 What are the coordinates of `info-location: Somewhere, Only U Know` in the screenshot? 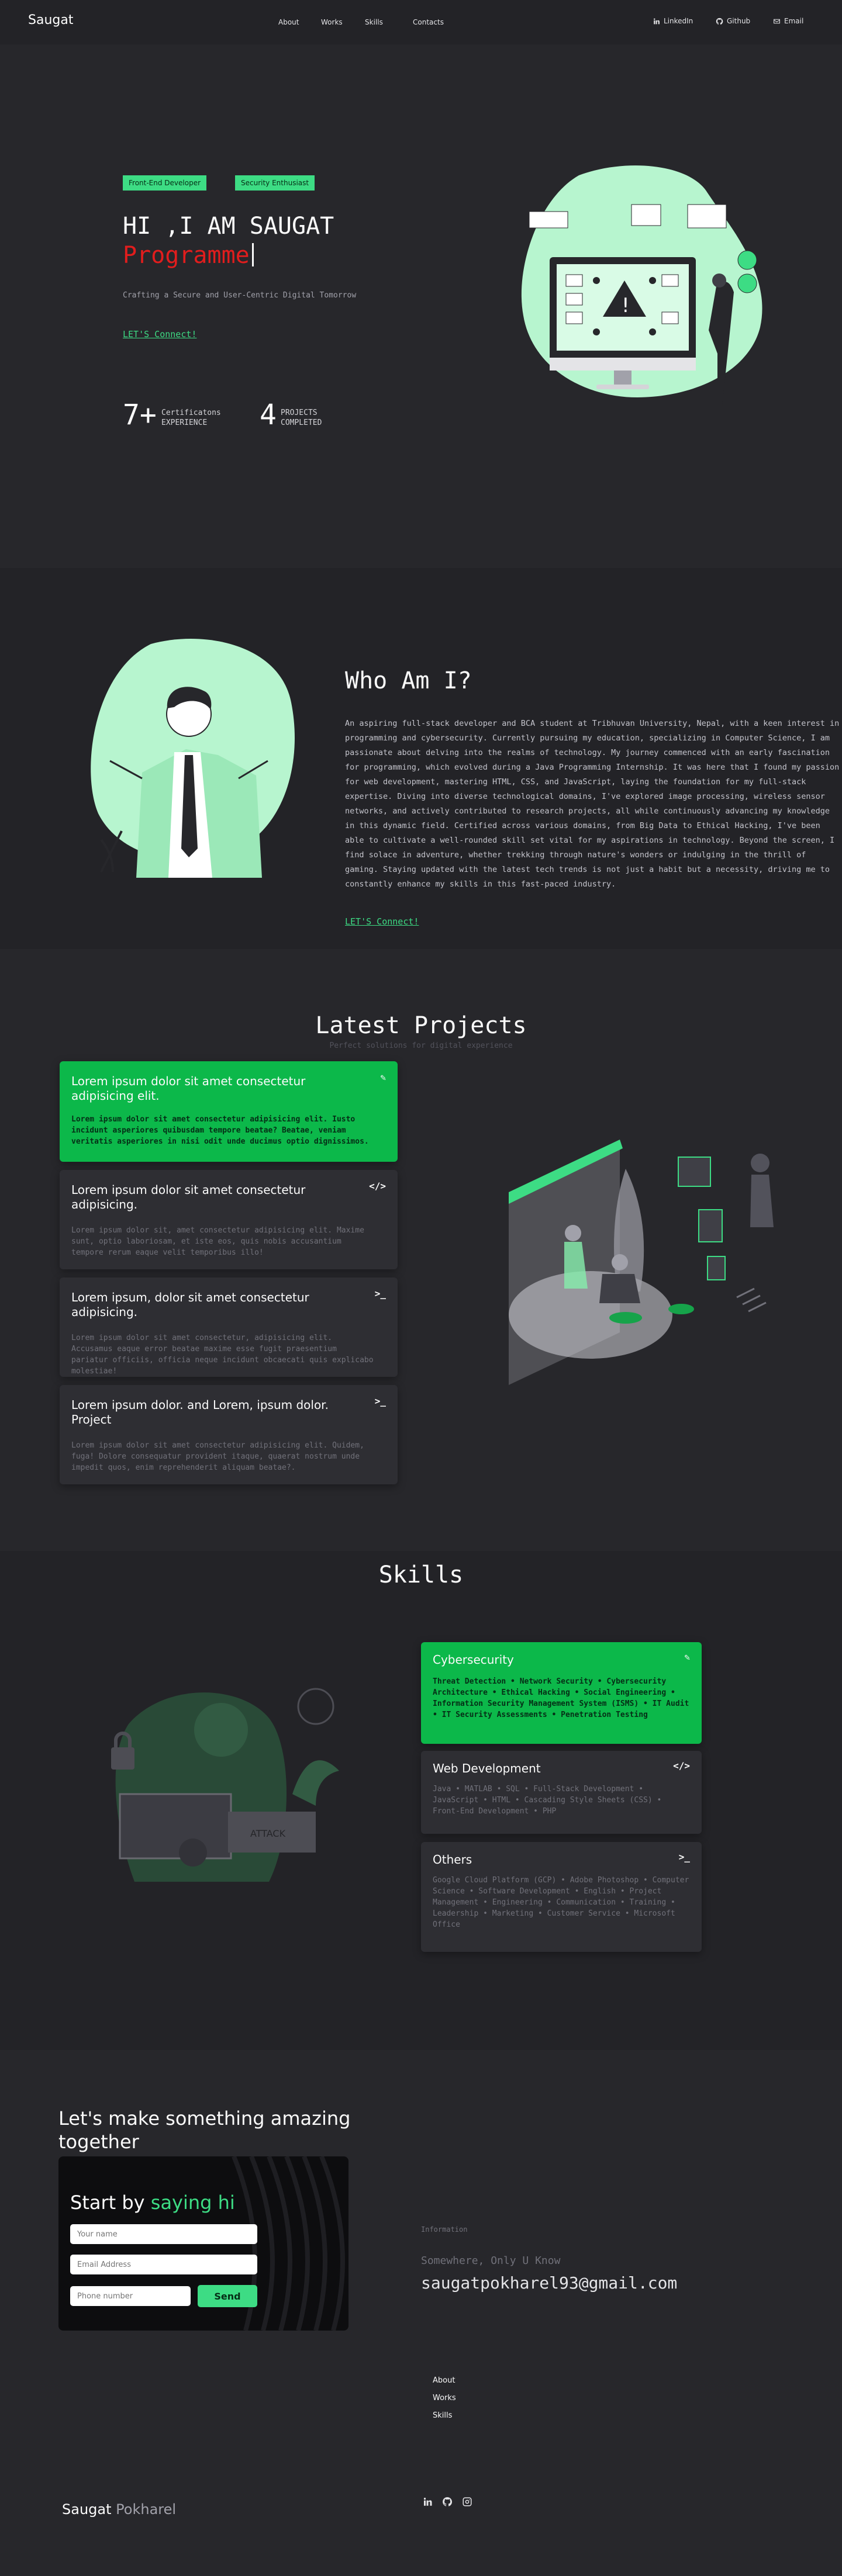 It's located at (491, 2261).